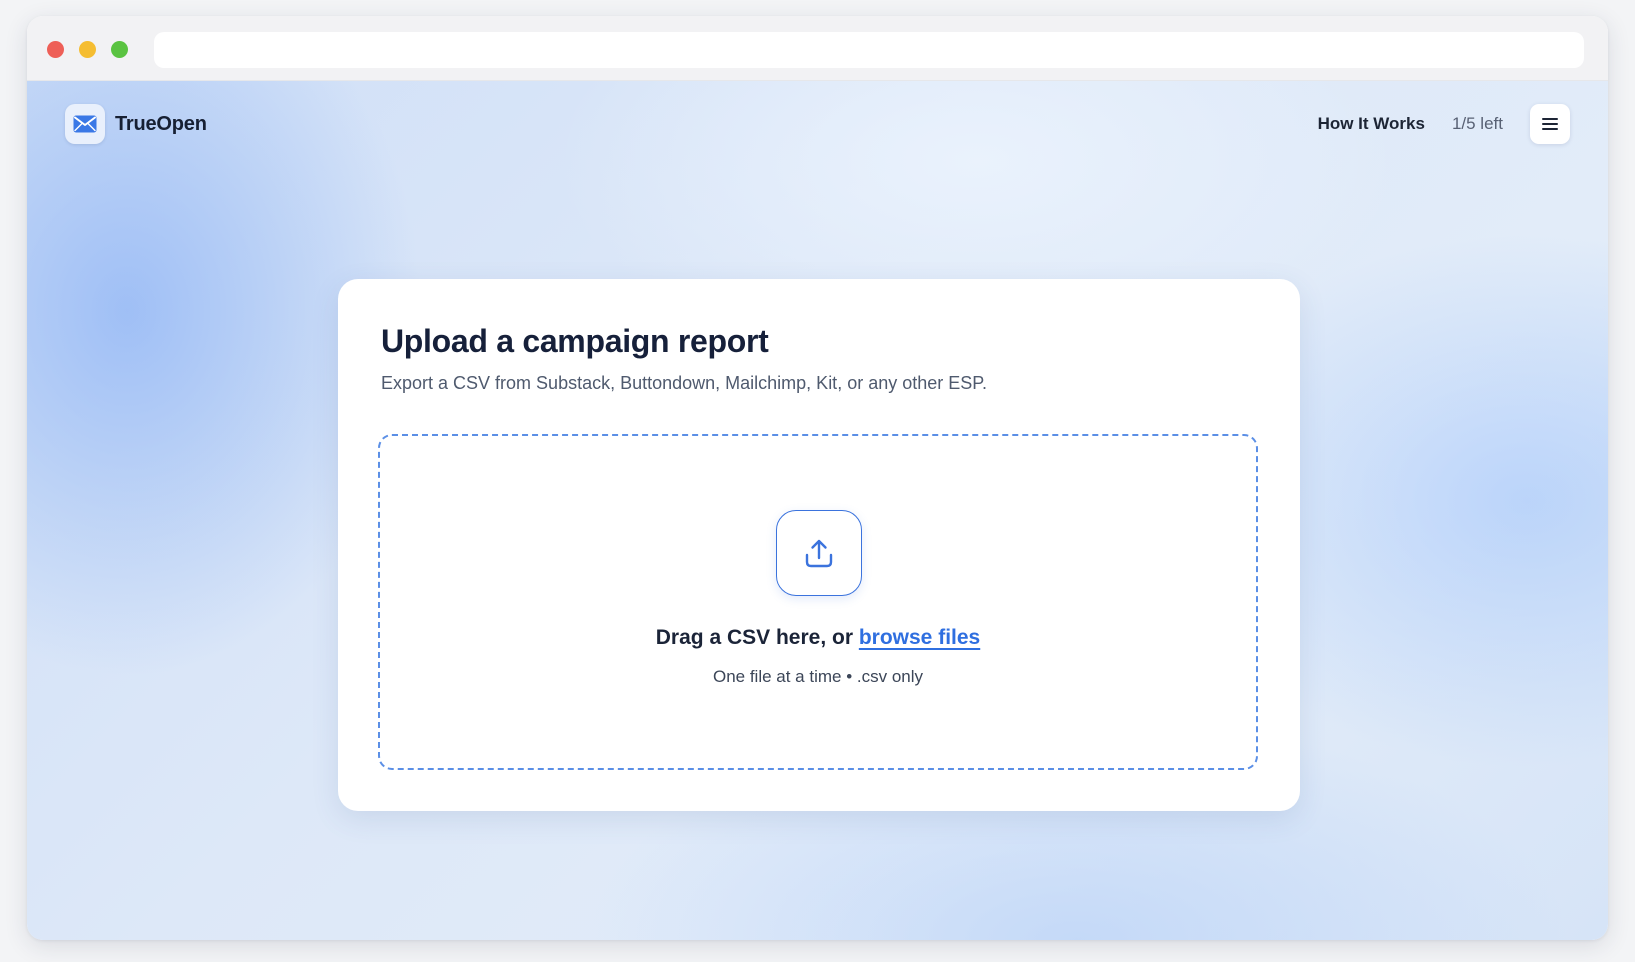  What do you see at coordinates (87, 49) in the screenshot?
I see `minimize-window-button` at bounding box center [87, 49].